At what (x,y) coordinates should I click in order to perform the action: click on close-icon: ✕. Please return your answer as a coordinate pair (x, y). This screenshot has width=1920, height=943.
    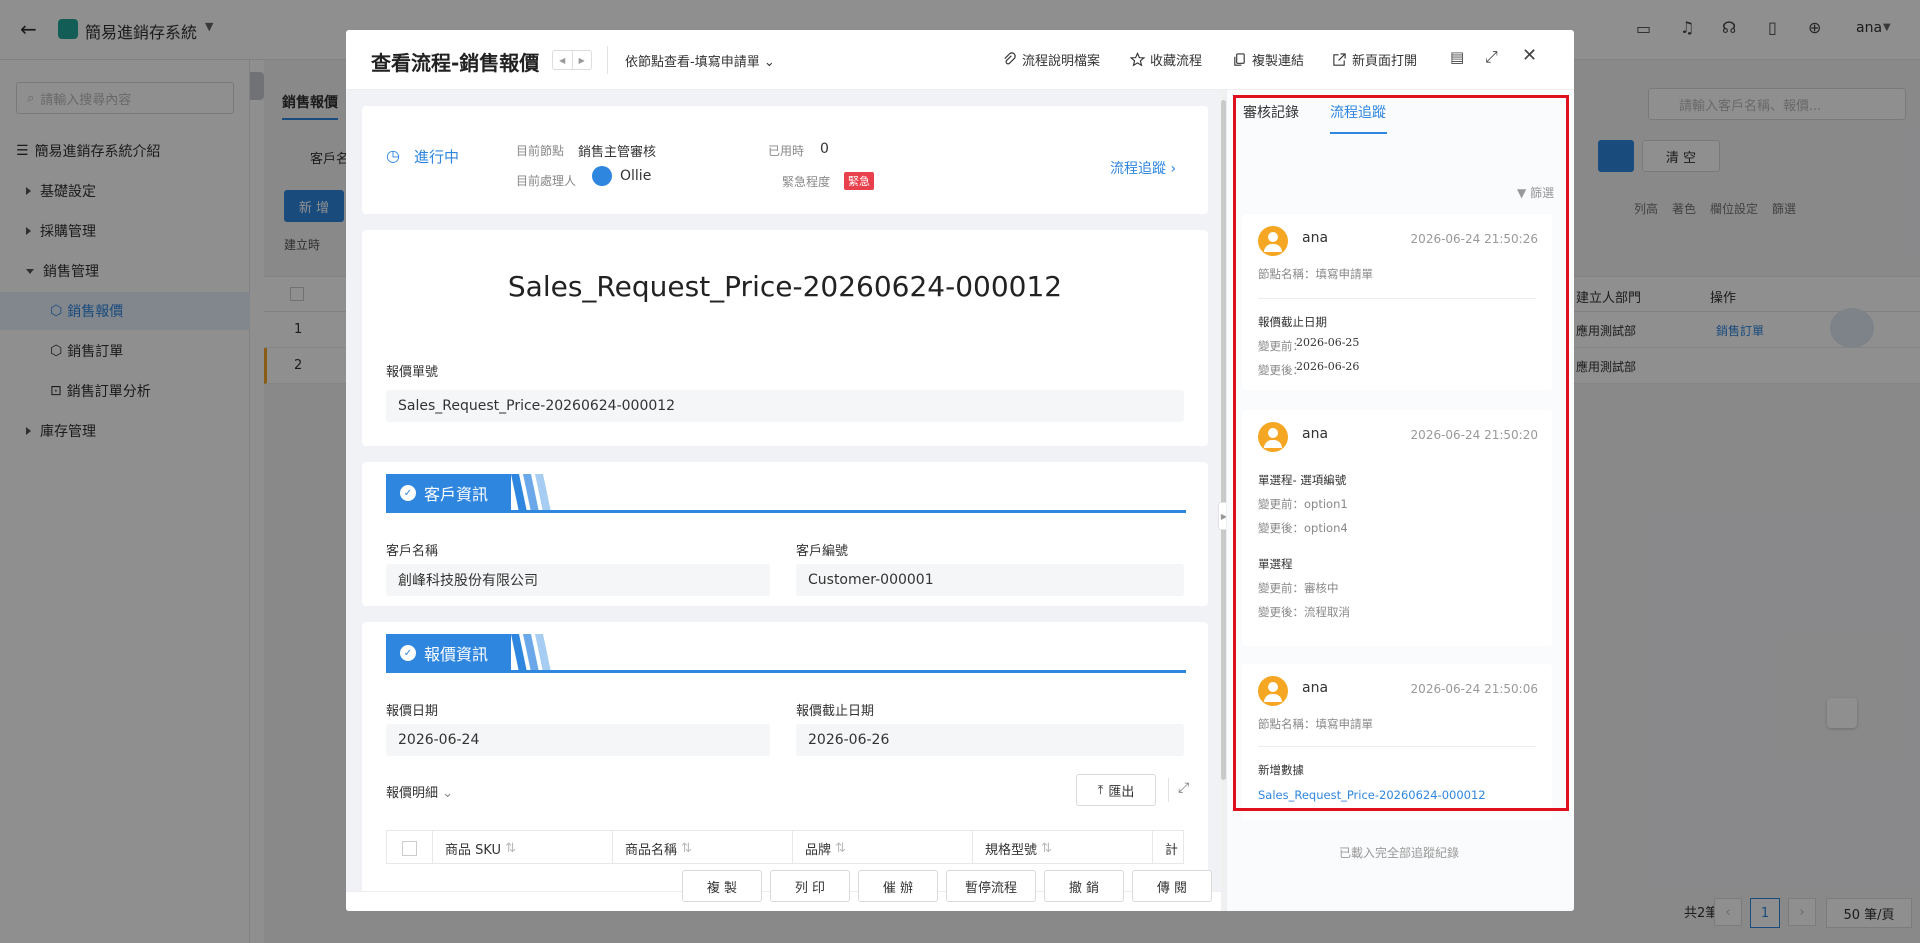
    Looking at the image, I should click on (1529, 55).